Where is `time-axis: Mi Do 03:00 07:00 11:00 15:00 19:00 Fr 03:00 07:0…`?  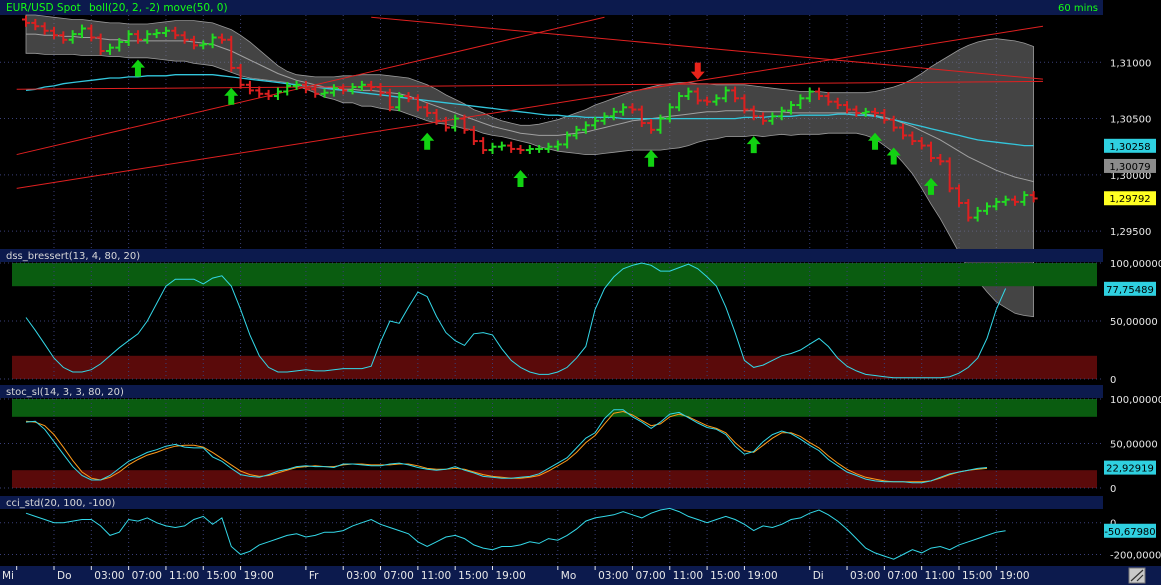 time-axis: Mi Do 03:00 07:00 11:00 15:00 19:00 Fr 03:00 07:0… is located at coordinates (580, 575).